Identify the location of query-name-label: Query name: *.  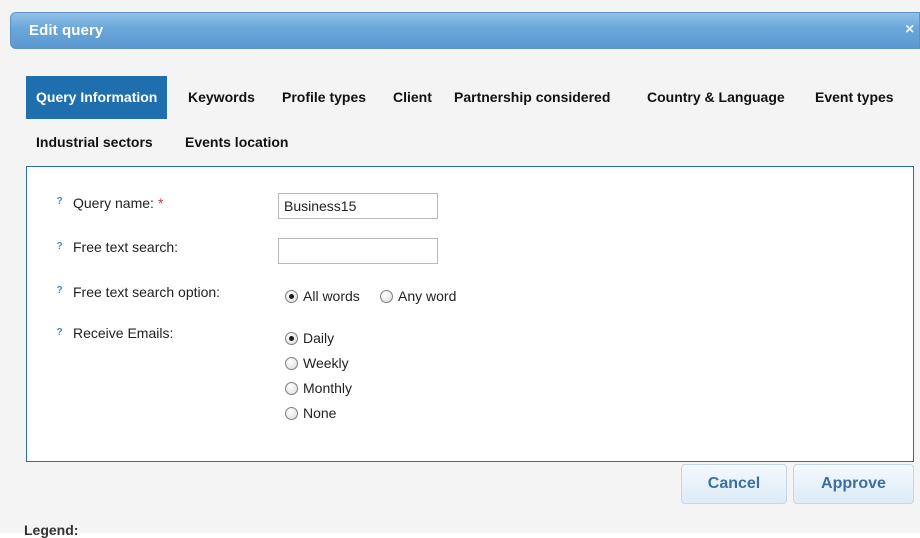
(118, 203).